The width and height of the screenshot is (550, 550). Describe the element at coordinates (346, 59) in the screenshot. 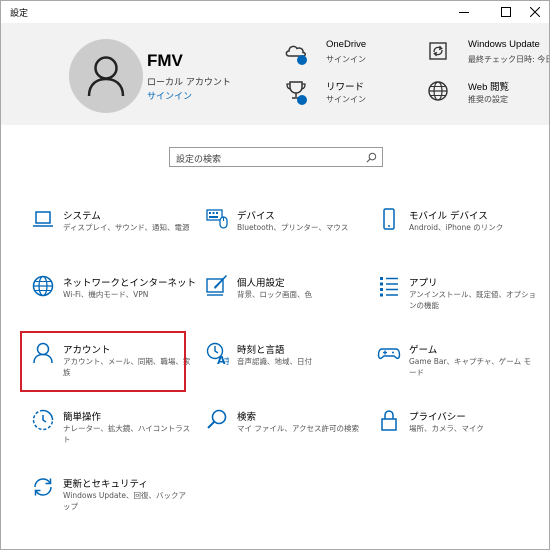

I see `onedrive-sub: サインイン` at that location.